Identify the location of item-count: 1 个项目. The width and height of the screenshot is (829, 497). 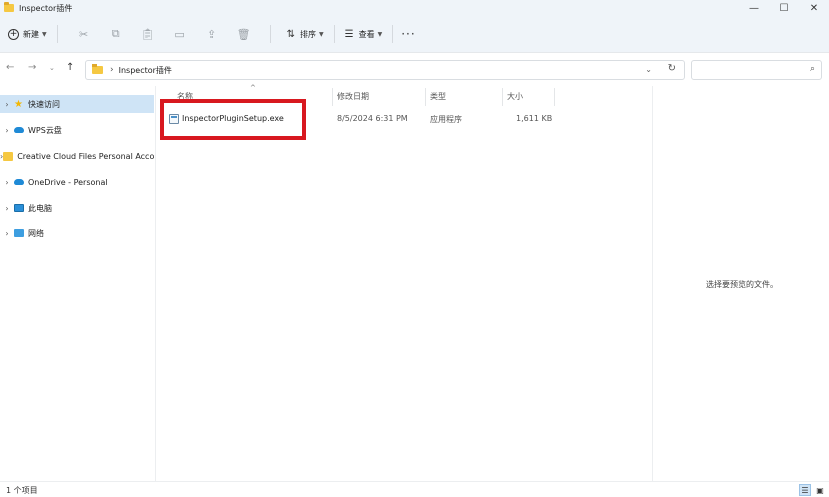
(22, 490).